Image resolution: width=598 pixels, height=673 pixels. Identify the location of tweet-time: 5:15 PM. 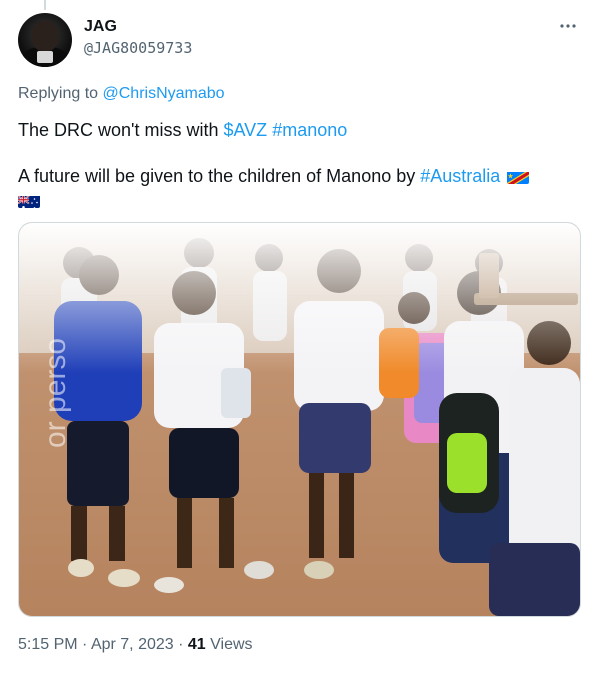
(48, 644).